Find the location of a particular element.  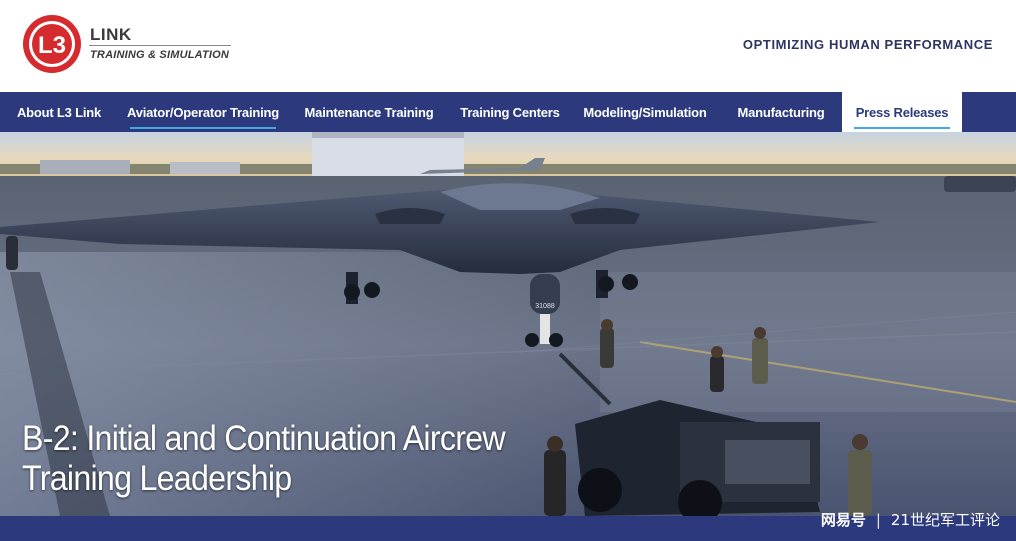

nav-label: About L3 Link is located at coordinates (59, 112).